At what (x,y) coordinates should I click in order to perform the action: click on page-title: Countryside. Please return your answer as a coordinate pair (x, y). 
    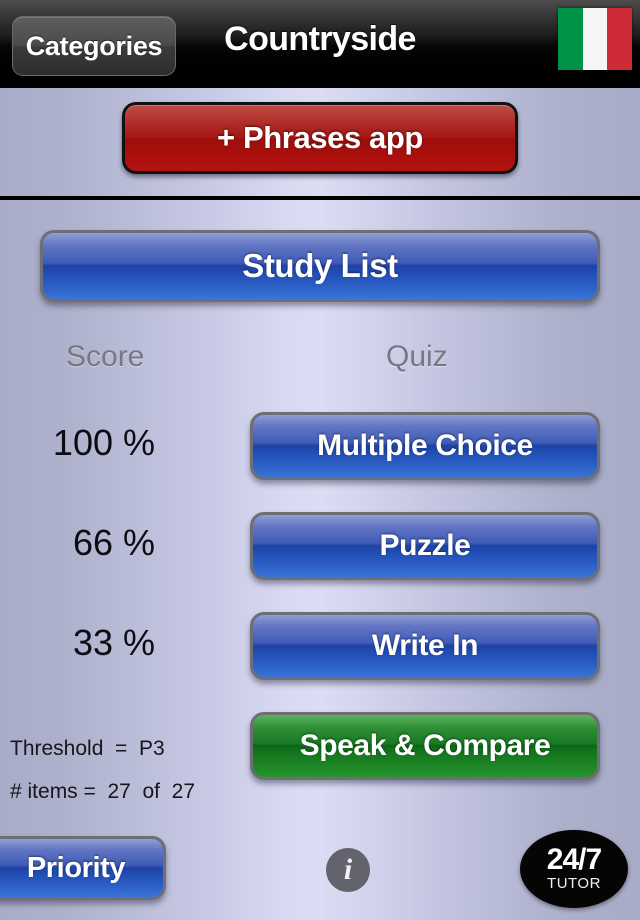
    Looking at the image, I should click on (320, 39).